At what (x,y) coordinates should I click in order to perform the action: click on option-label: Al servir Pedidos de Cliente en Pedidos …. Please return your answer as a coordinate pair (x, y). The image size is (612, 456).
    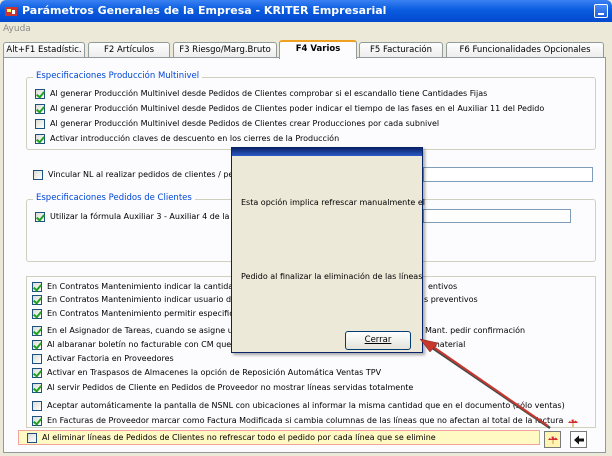
    Looking at the image, I should click on (230, 387).